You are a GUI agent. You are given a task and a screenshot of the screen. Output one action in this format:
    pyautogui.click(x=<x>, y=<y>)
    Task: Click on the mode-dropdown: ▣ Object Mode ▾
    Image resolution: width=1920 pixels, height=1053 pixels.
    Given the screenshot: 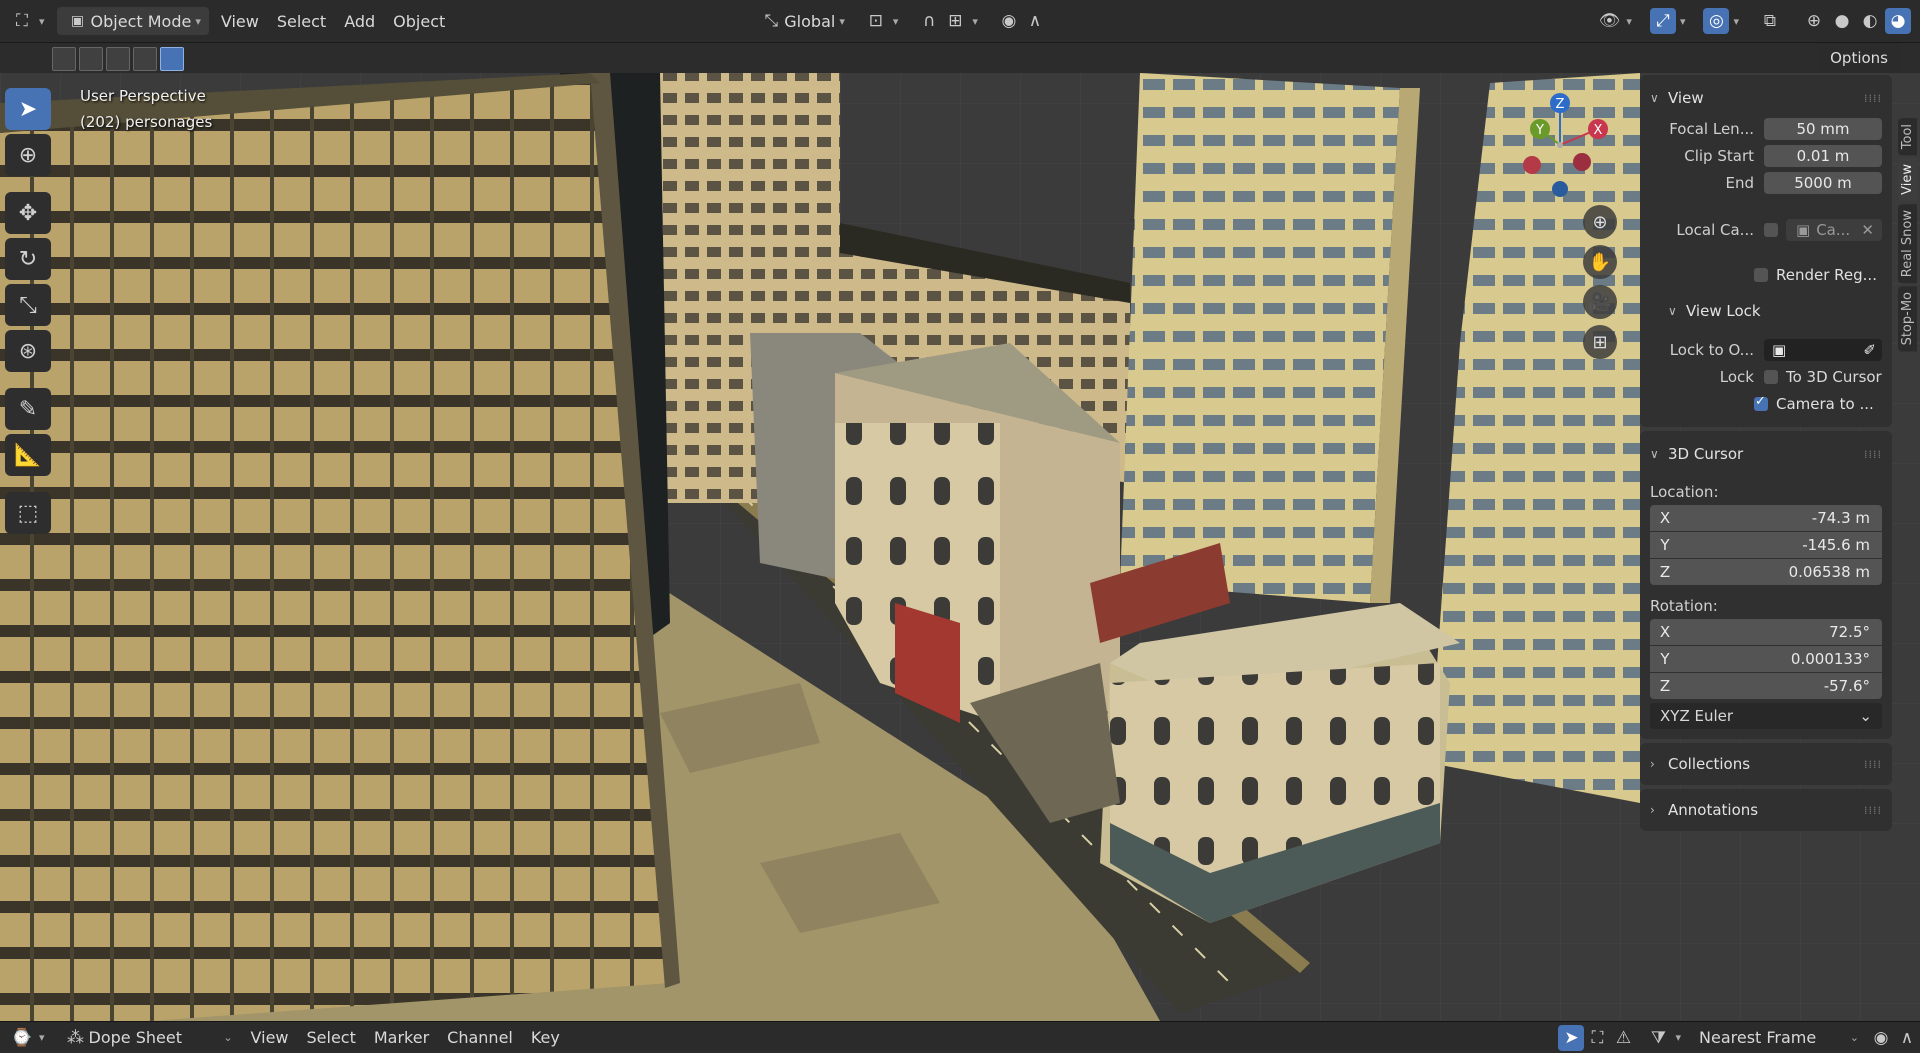 What is the action you would take?
    pyautogui.click(x=132, y=21)
    